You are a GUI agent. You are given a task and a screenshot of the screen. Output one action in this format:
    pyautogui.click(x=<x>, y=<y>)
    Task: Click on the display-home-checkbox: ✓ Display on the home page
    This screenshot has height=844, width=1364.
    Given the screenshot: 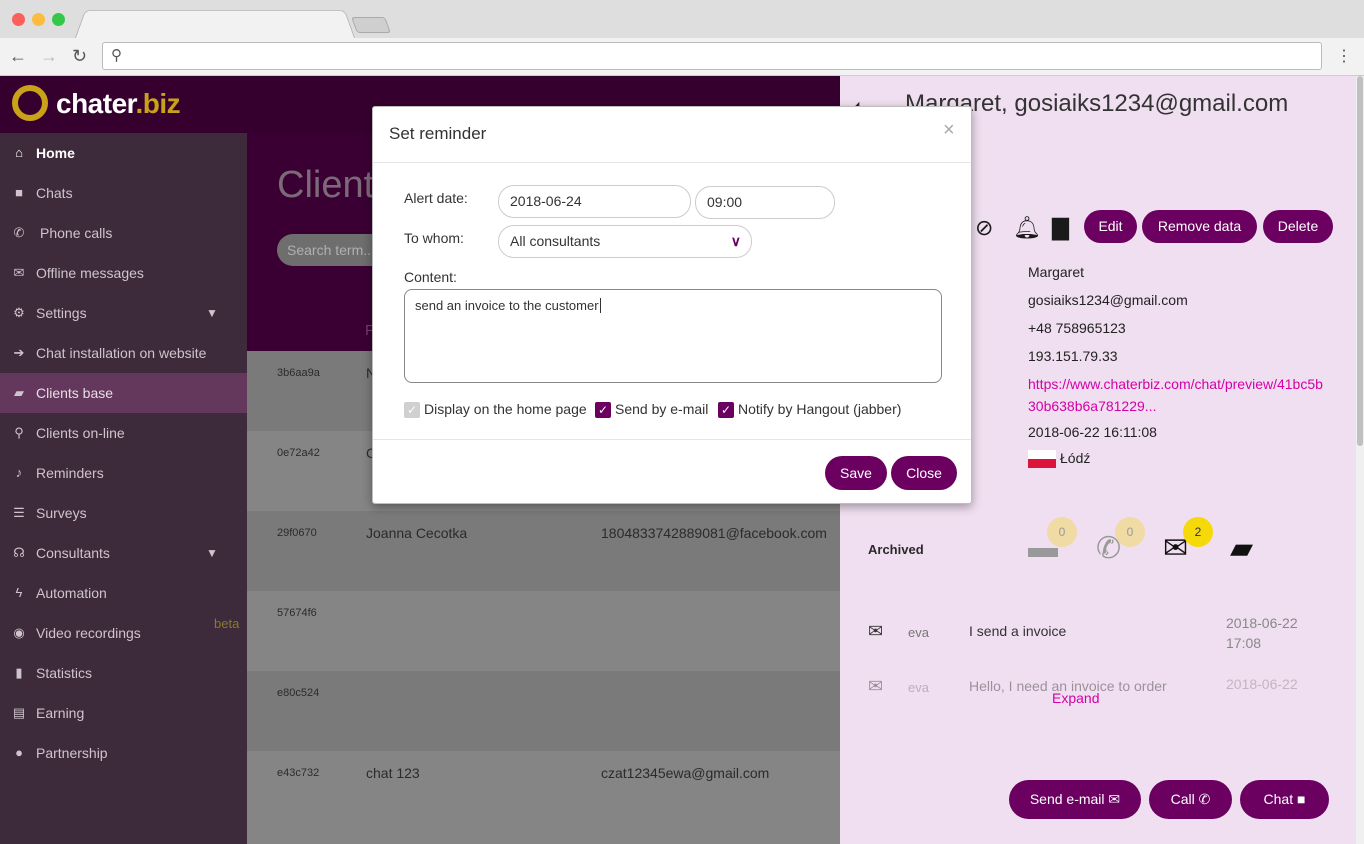 What is the action you would take?
    pyautogui.click(x=495, y=409)
    